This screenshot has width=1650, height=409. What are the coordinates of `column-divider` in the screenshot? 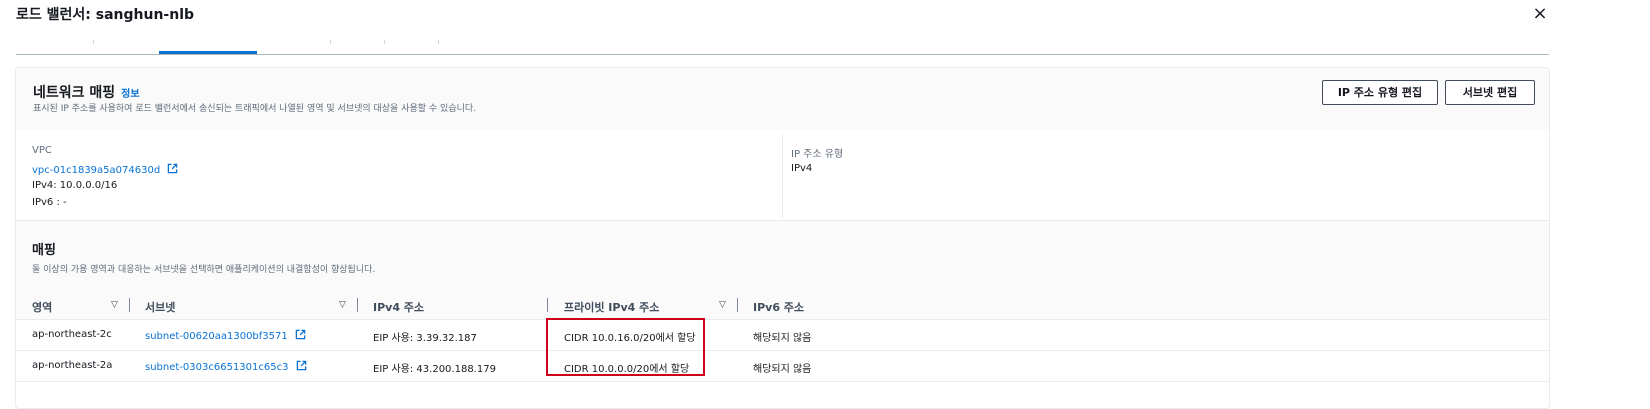 It's located at (782, 176).